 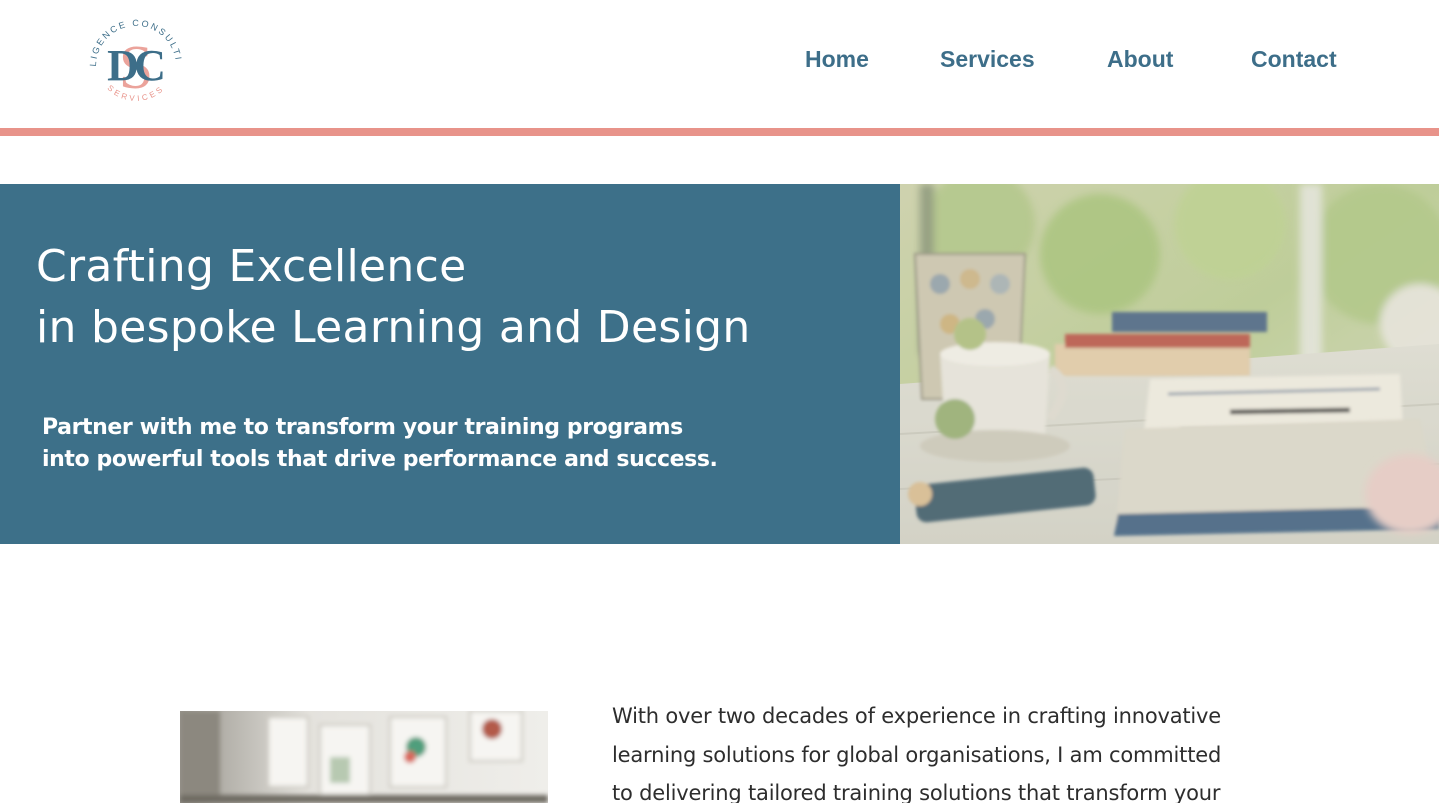 I want to click on nav-services-link: Services, so click(x=987, y=59).